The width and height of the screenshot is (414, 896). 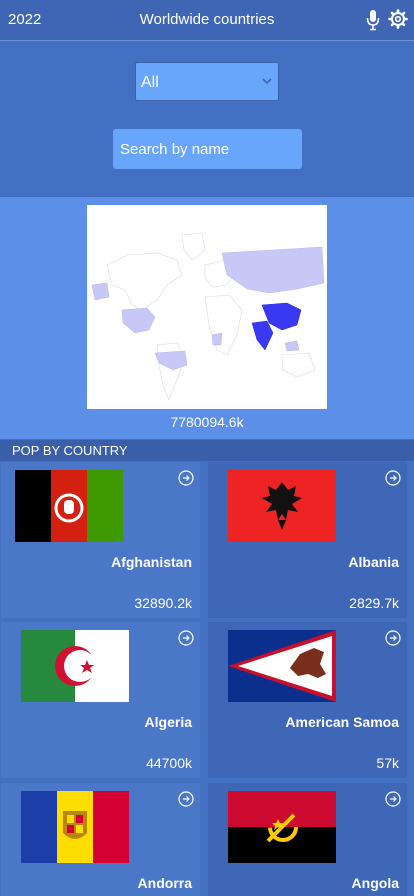 I want to click on country-card: Afghanistan 32890.2k, so click(x=100, y=540).